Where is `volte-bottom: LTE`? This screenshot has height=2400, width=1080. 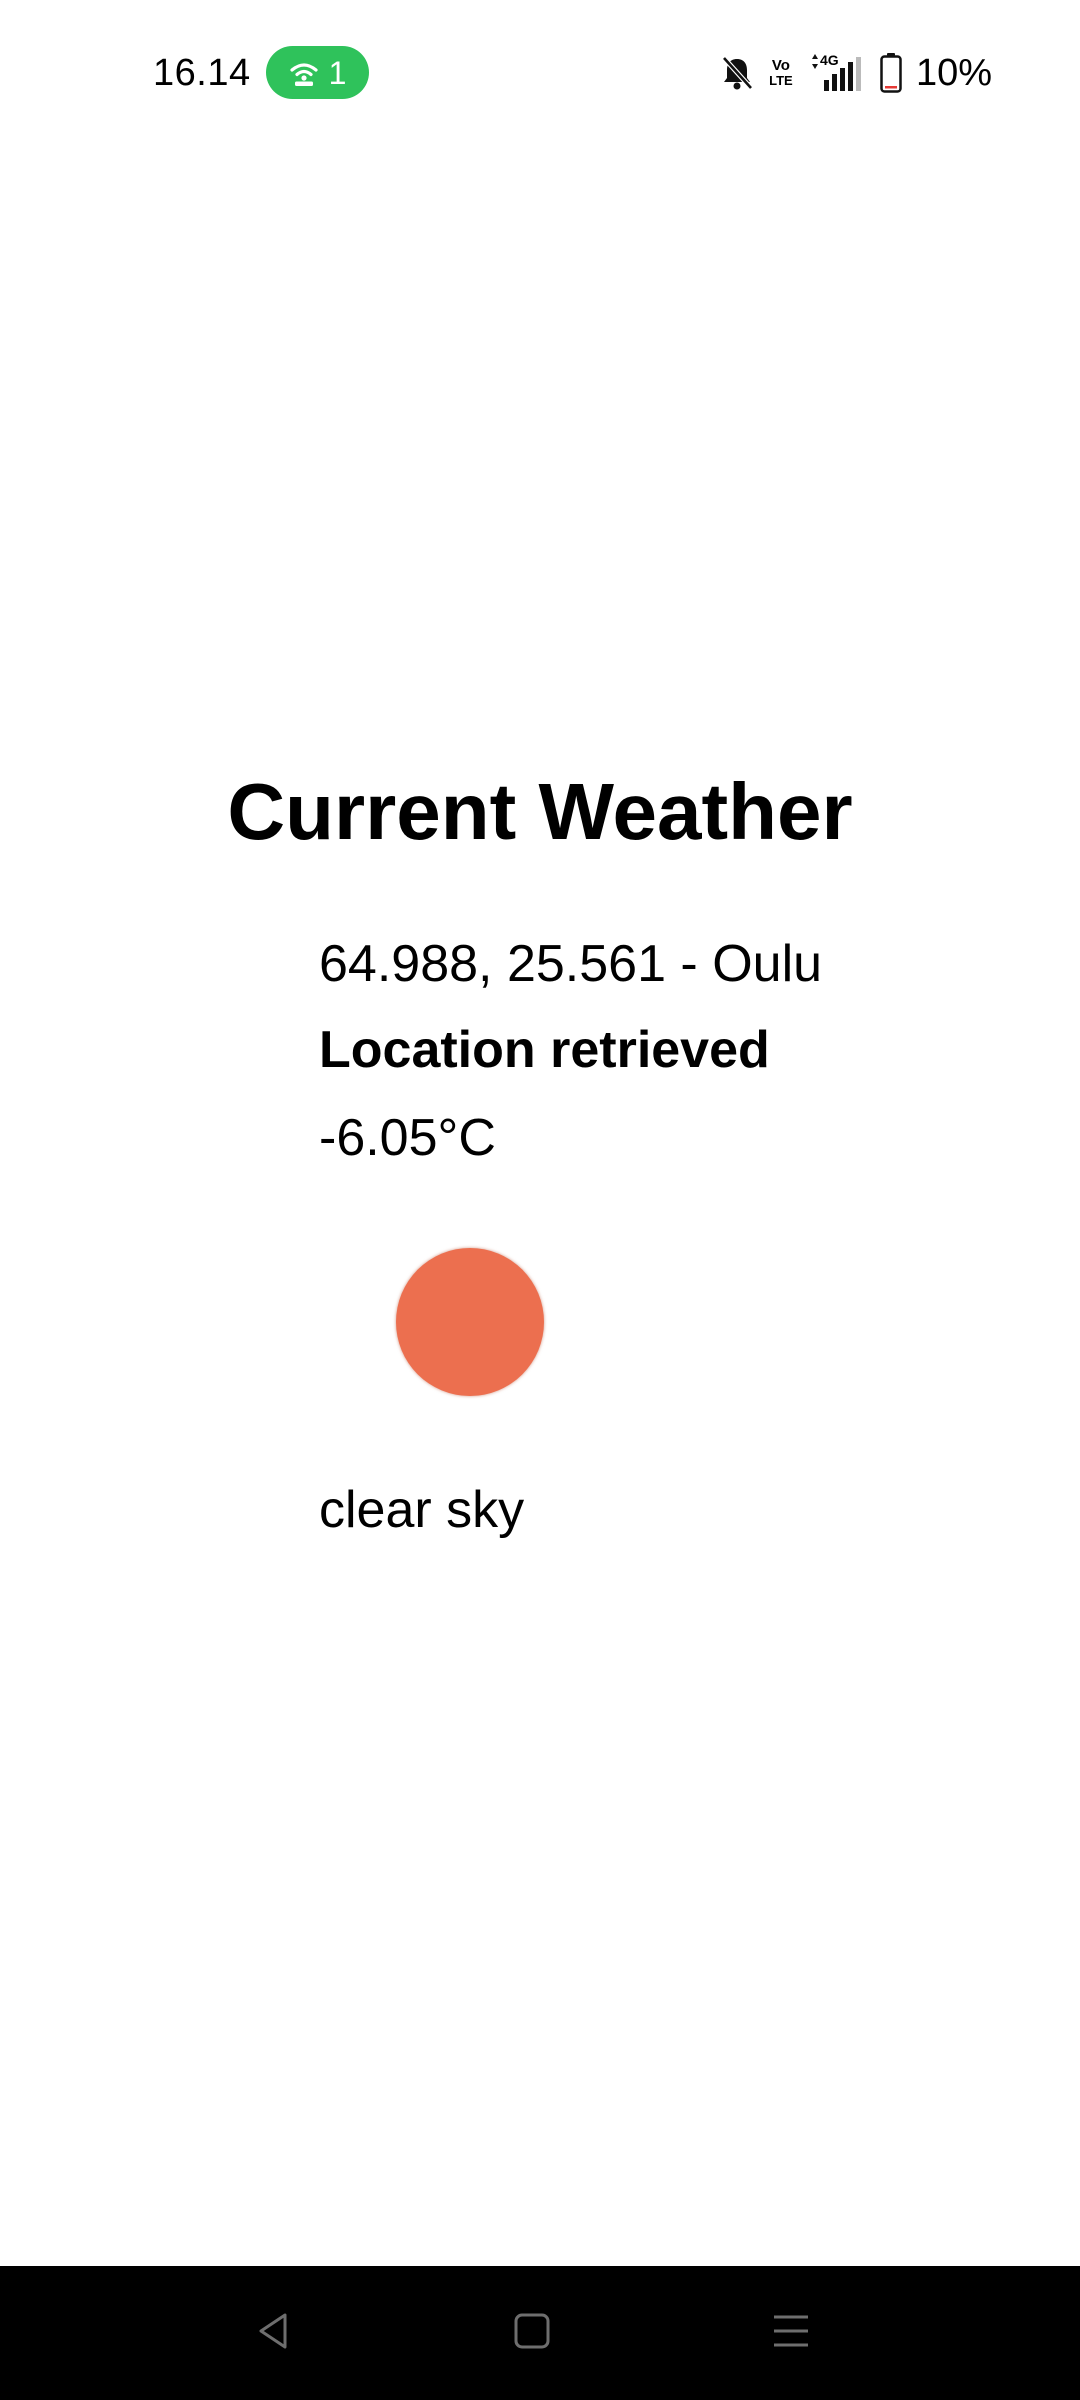
volte-bottom: LTE is located at coordinates (781, 80).